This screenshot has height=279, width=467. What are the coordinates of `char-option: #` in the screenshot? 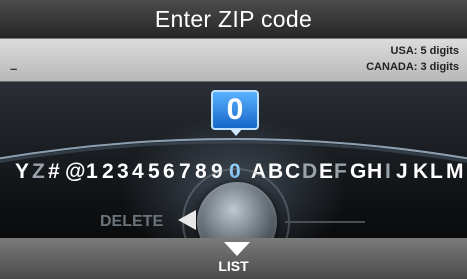 It's located at (54, 172).